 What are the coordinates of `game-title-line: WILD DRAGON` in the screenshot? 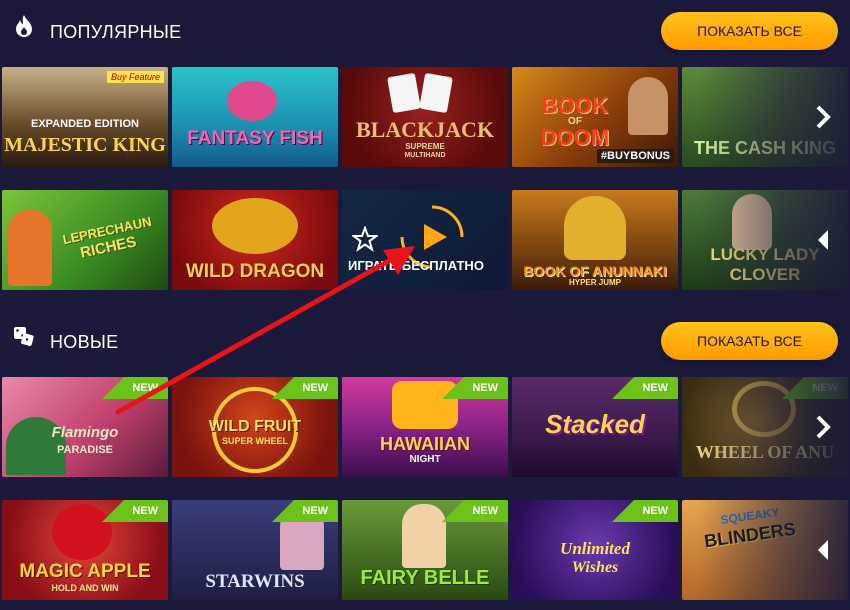 It's located at (255, 271).